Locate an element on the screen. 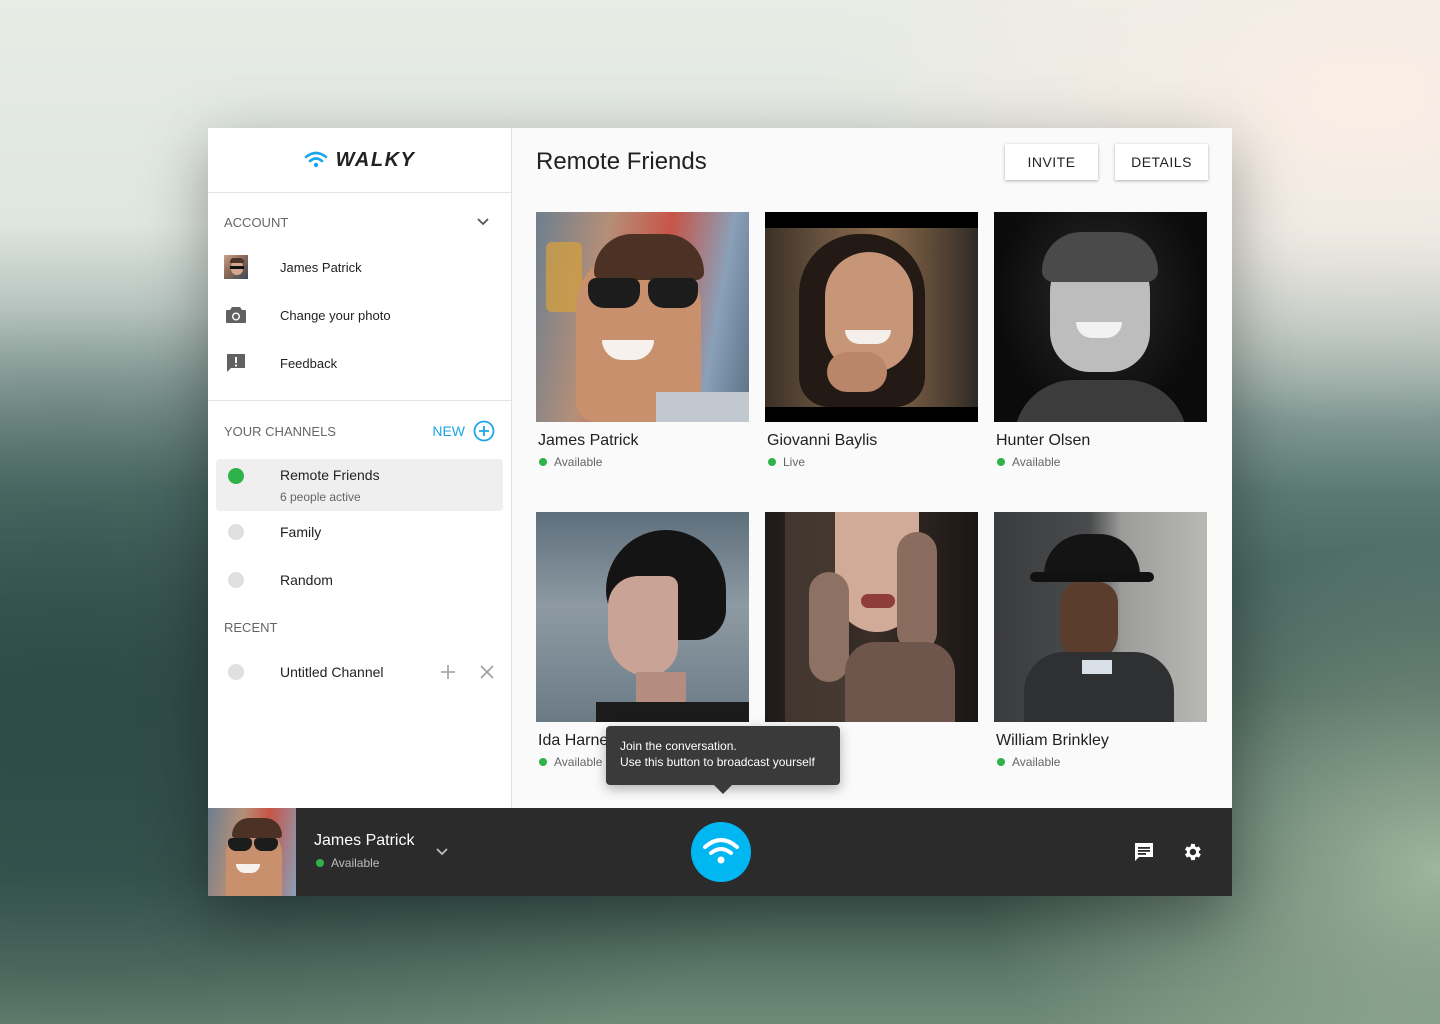 This screenshot has width=1440, height=1024. avatar is located at coordinates (236, 267).